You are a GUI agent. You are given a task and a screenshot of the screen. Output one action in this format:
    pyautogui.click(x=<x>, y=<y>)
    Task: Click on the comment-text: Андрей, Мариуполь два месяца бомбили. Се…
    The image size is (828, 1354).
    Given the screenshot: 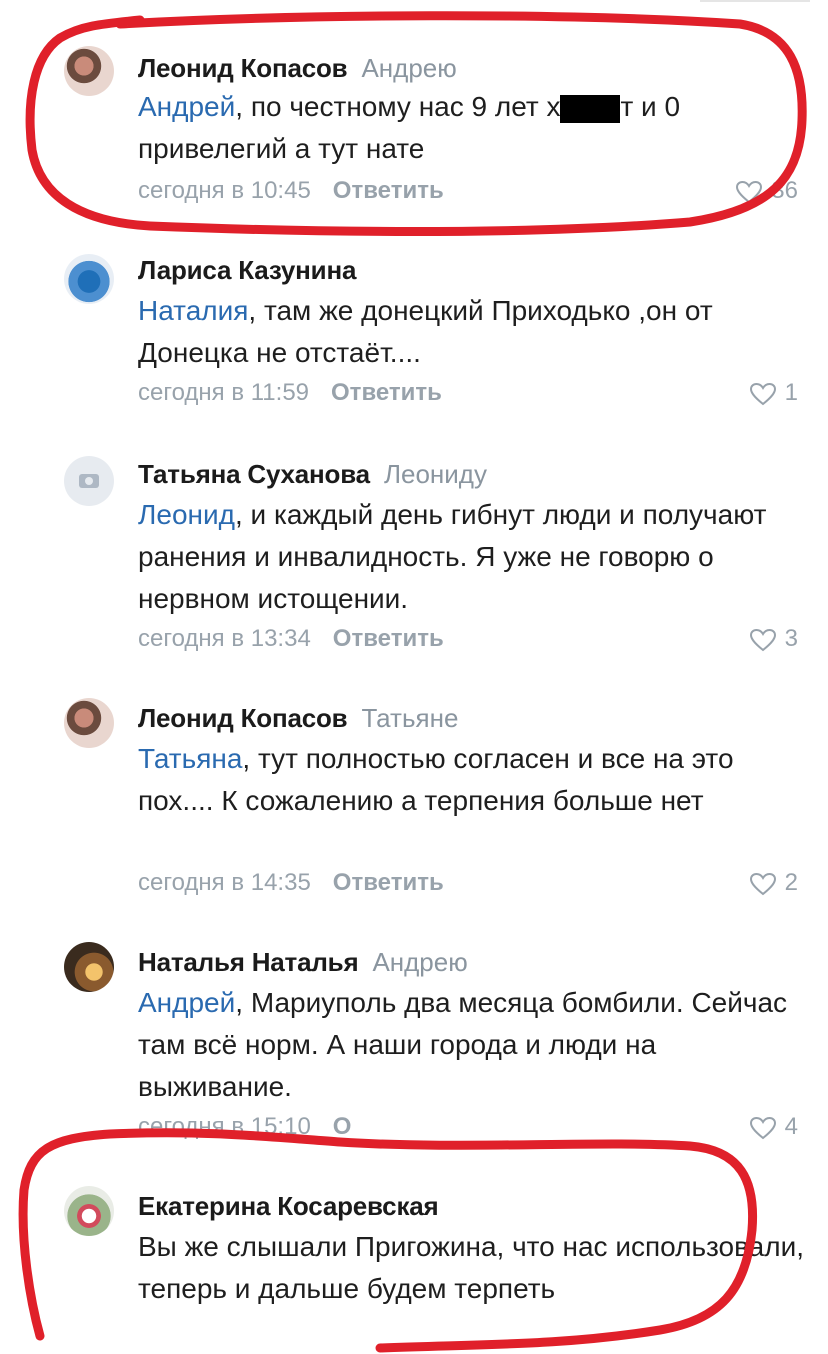 What is the action you would take?
    pyautogui.click(x=463, y=1044)
    